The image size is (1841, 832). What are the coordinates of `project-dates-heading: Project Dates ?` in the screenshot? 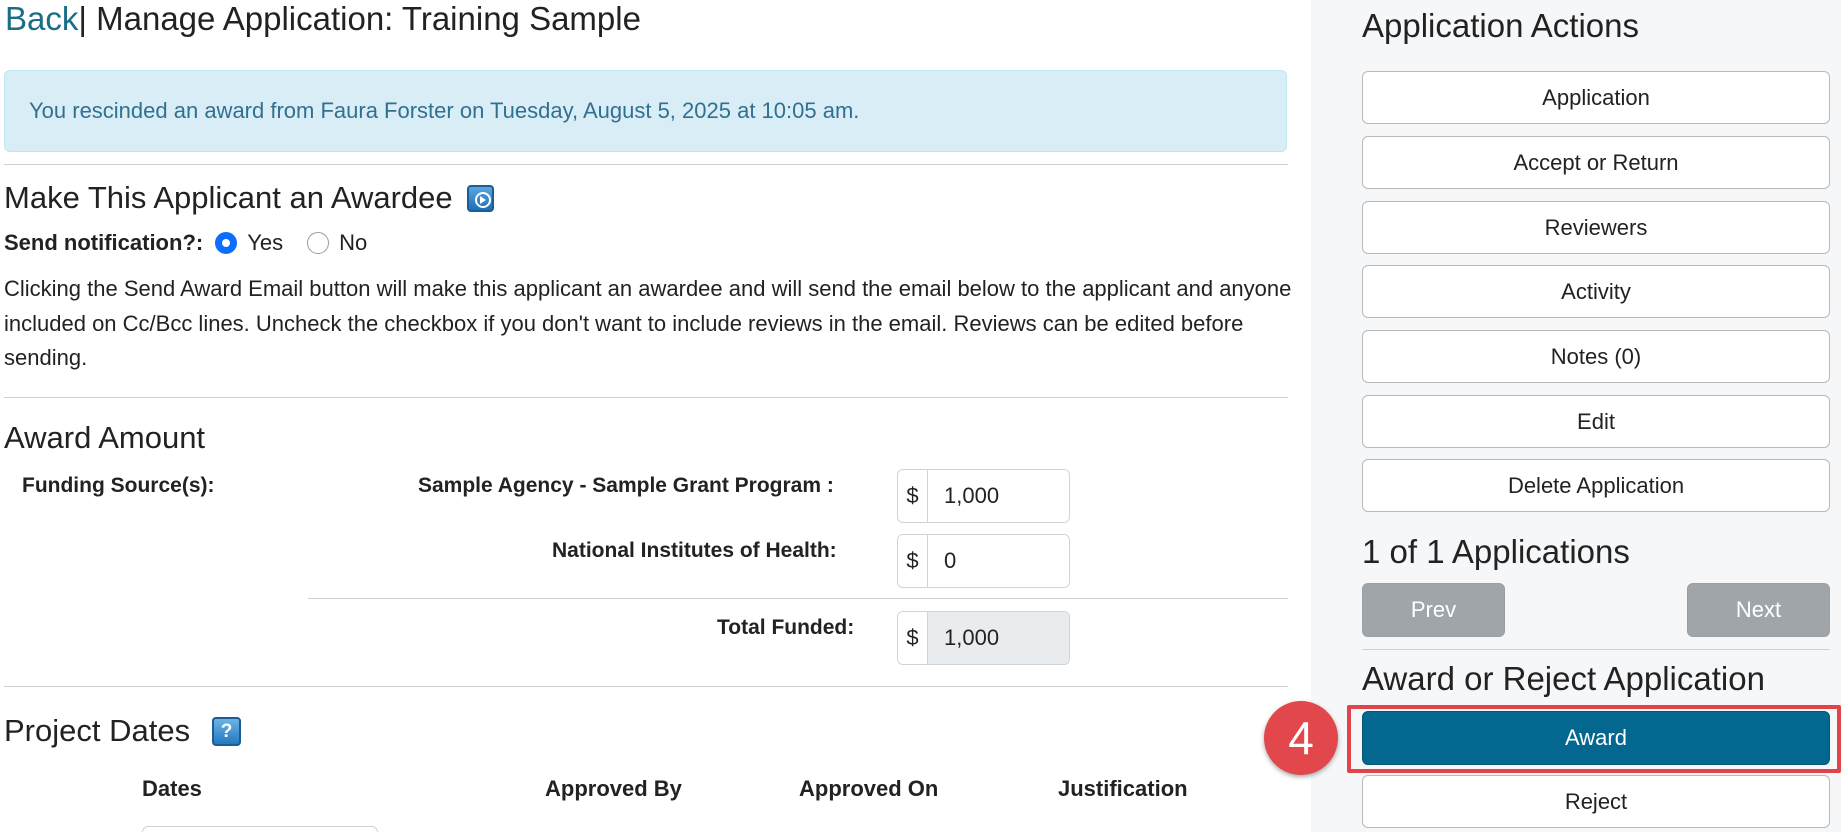 It's located at (123, 731).